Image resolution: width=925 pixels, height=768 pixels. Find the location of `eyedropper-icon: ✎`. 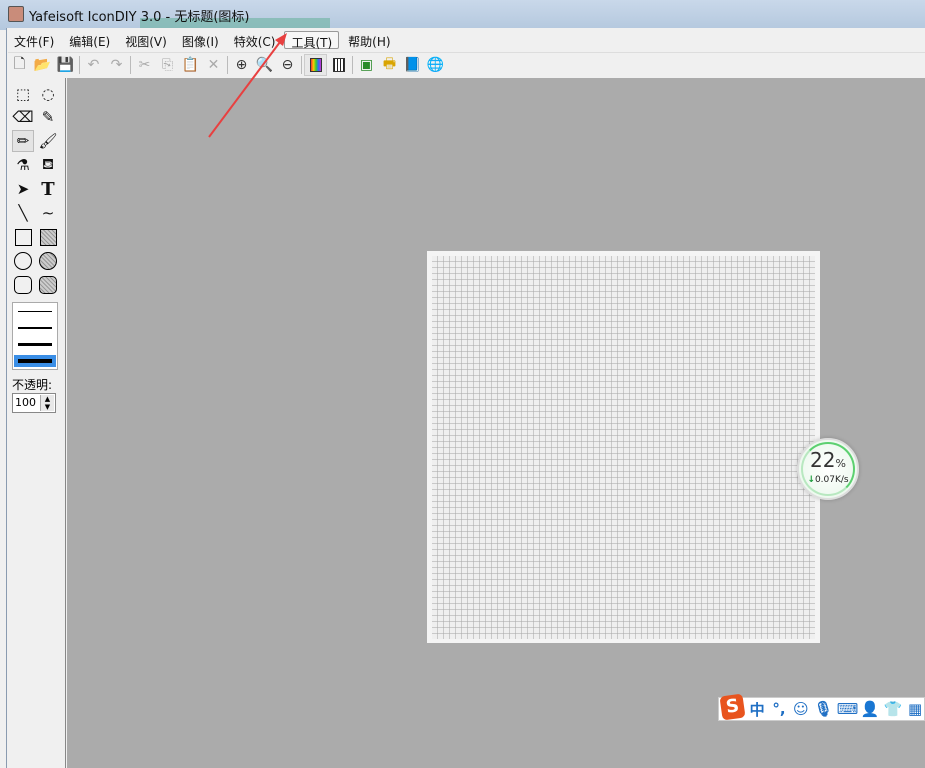

eyedropper-icon: ✎ is located at coordinates (48, 117).